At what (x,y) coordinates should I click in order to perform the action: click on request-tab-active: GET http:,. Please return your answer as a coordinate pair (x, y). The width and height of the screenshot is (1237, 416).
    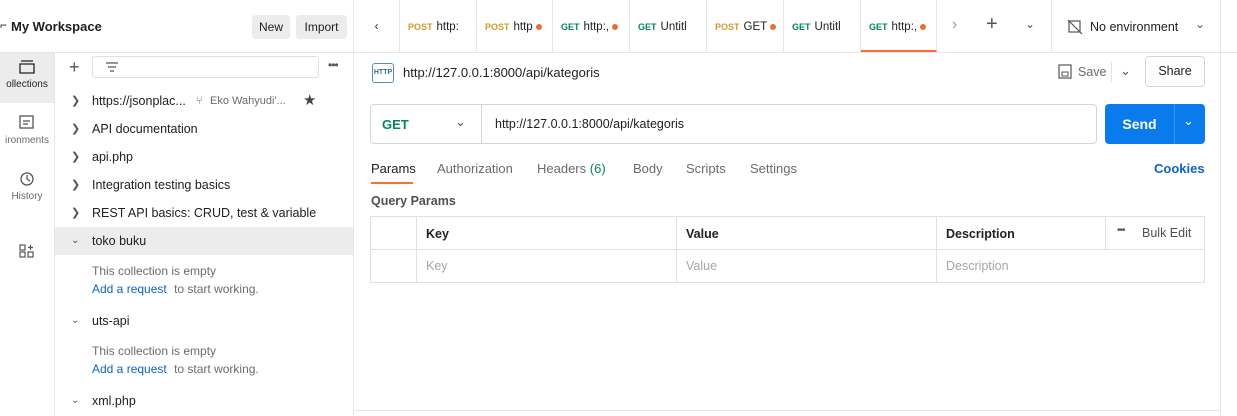
    Looking at the image, I should click on (899, 26).